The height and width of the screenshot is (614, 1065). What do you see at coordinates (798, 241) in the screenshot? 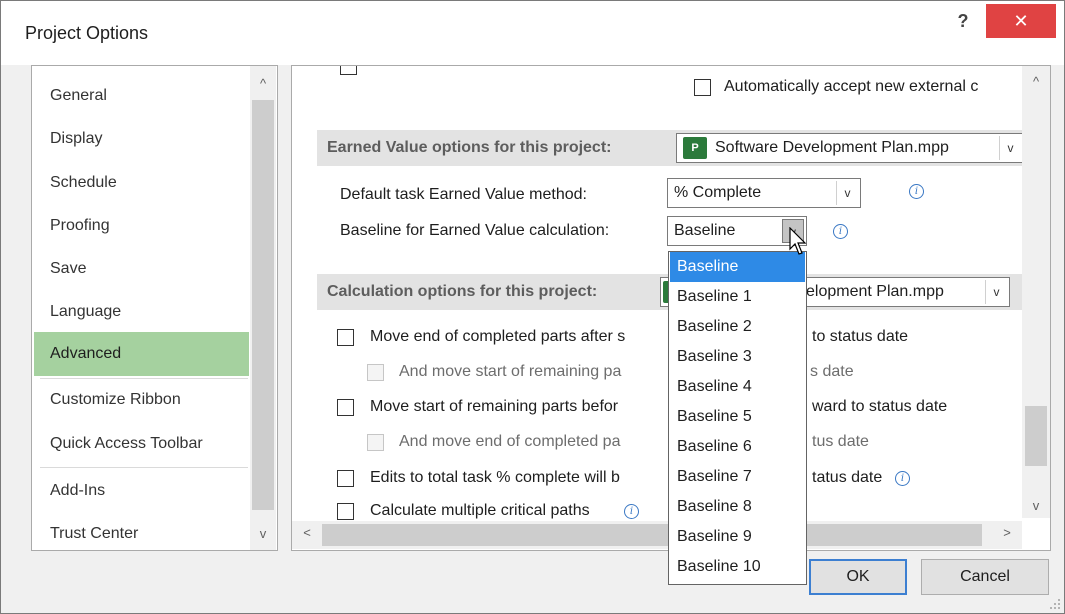
I see `mouse-cursor-icon` at bounding box center [798, 241].